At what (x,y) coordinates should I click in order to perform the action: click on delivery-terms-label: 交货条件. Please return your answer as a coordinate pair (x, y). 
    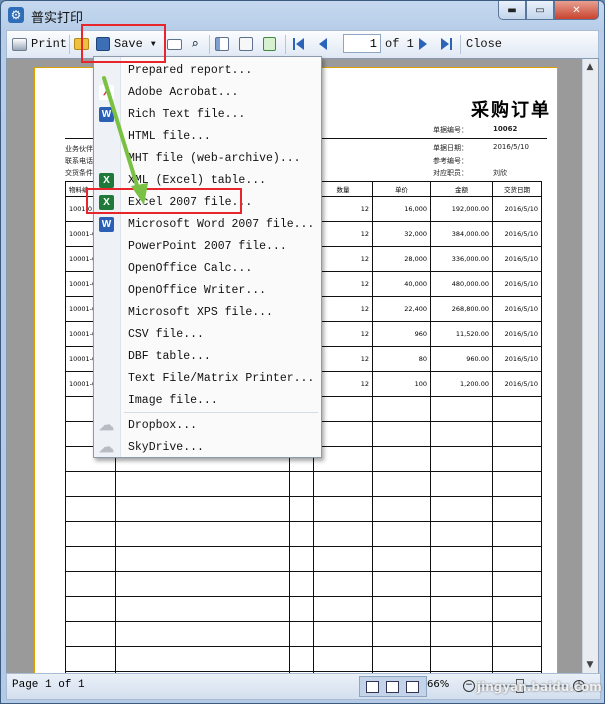
    Looking at the image, I should click on (79, 173).